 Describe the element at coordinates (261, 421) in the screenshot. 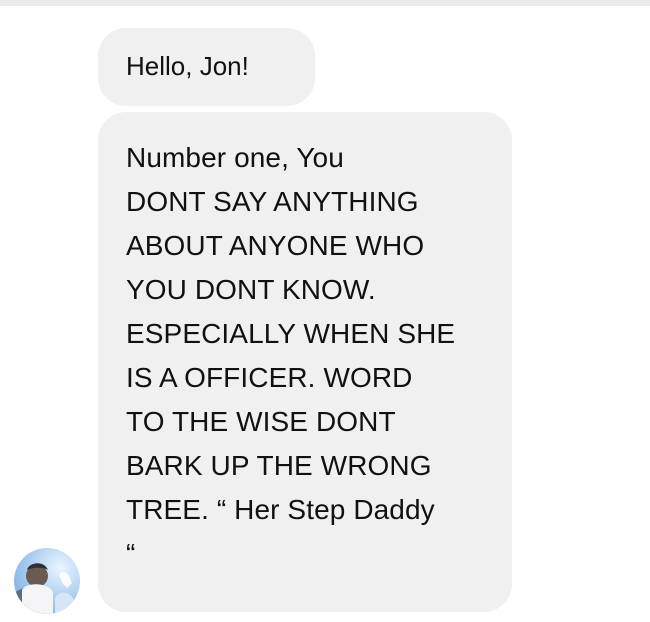

I see `message-line: TO THE WISE DONT` at that location.